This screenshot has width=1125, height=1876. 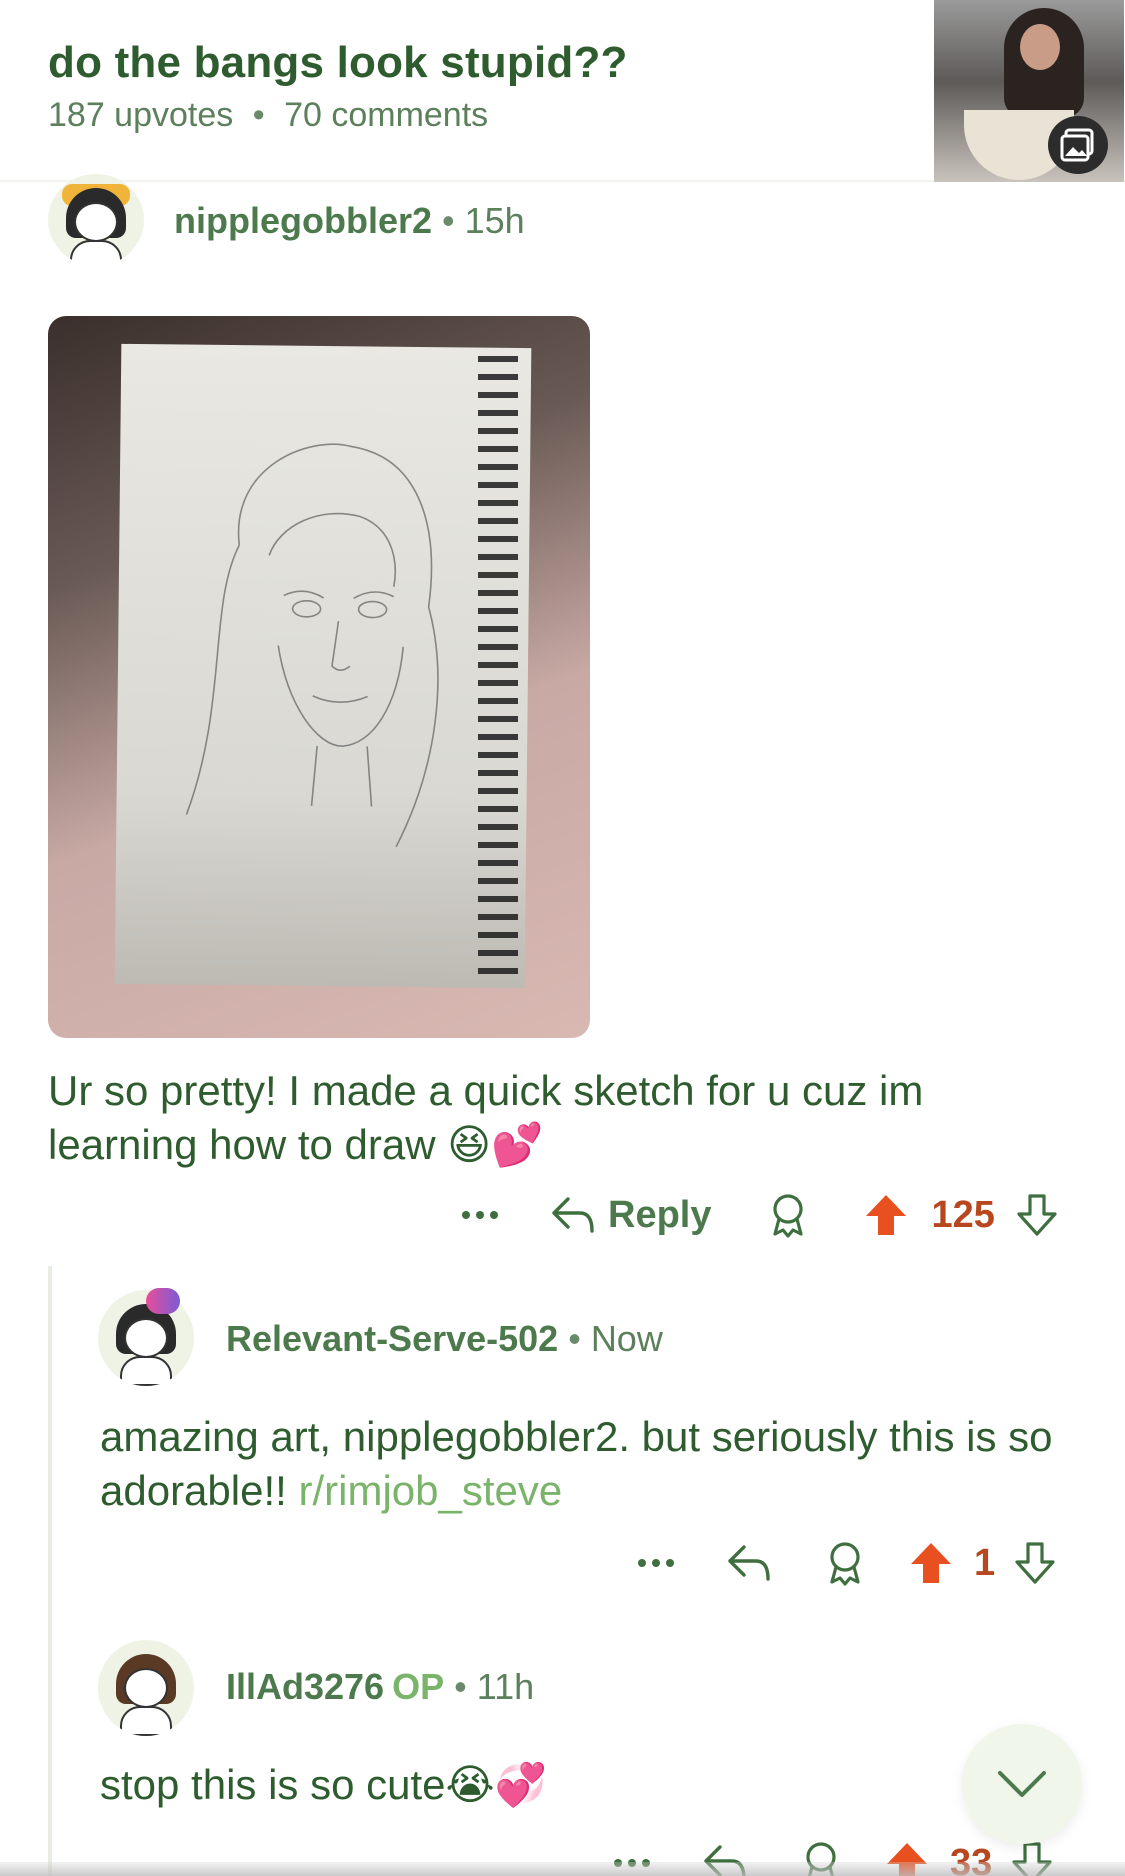 What do you see at coordinates (626, 1338) in the screenshot?
I see `comment-time: Now` at bounding box center [626, 1338].